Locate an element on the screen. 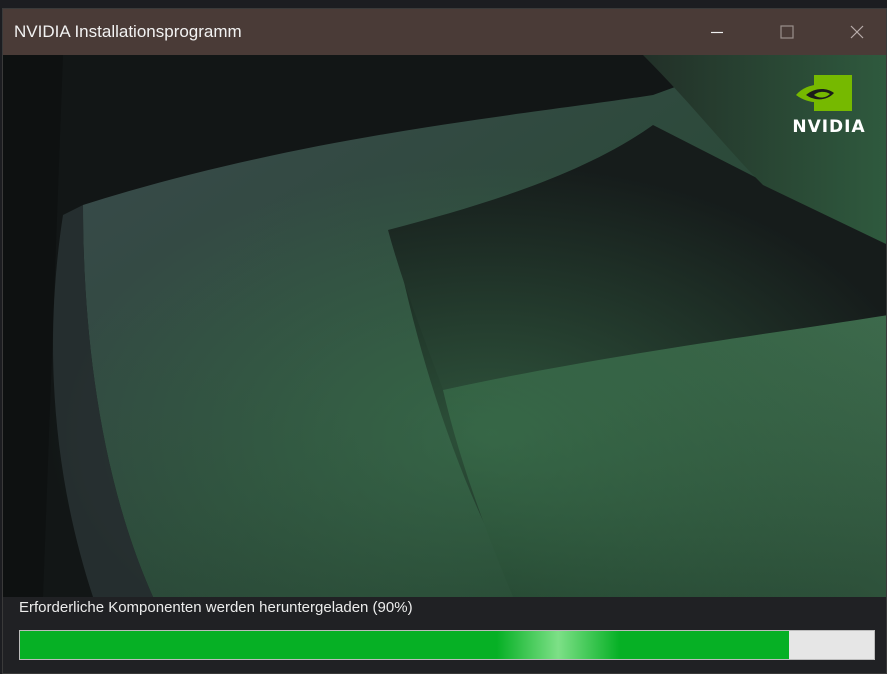 This screenshot has height=674, width=887. close-button is located at coordinates (854, 32).